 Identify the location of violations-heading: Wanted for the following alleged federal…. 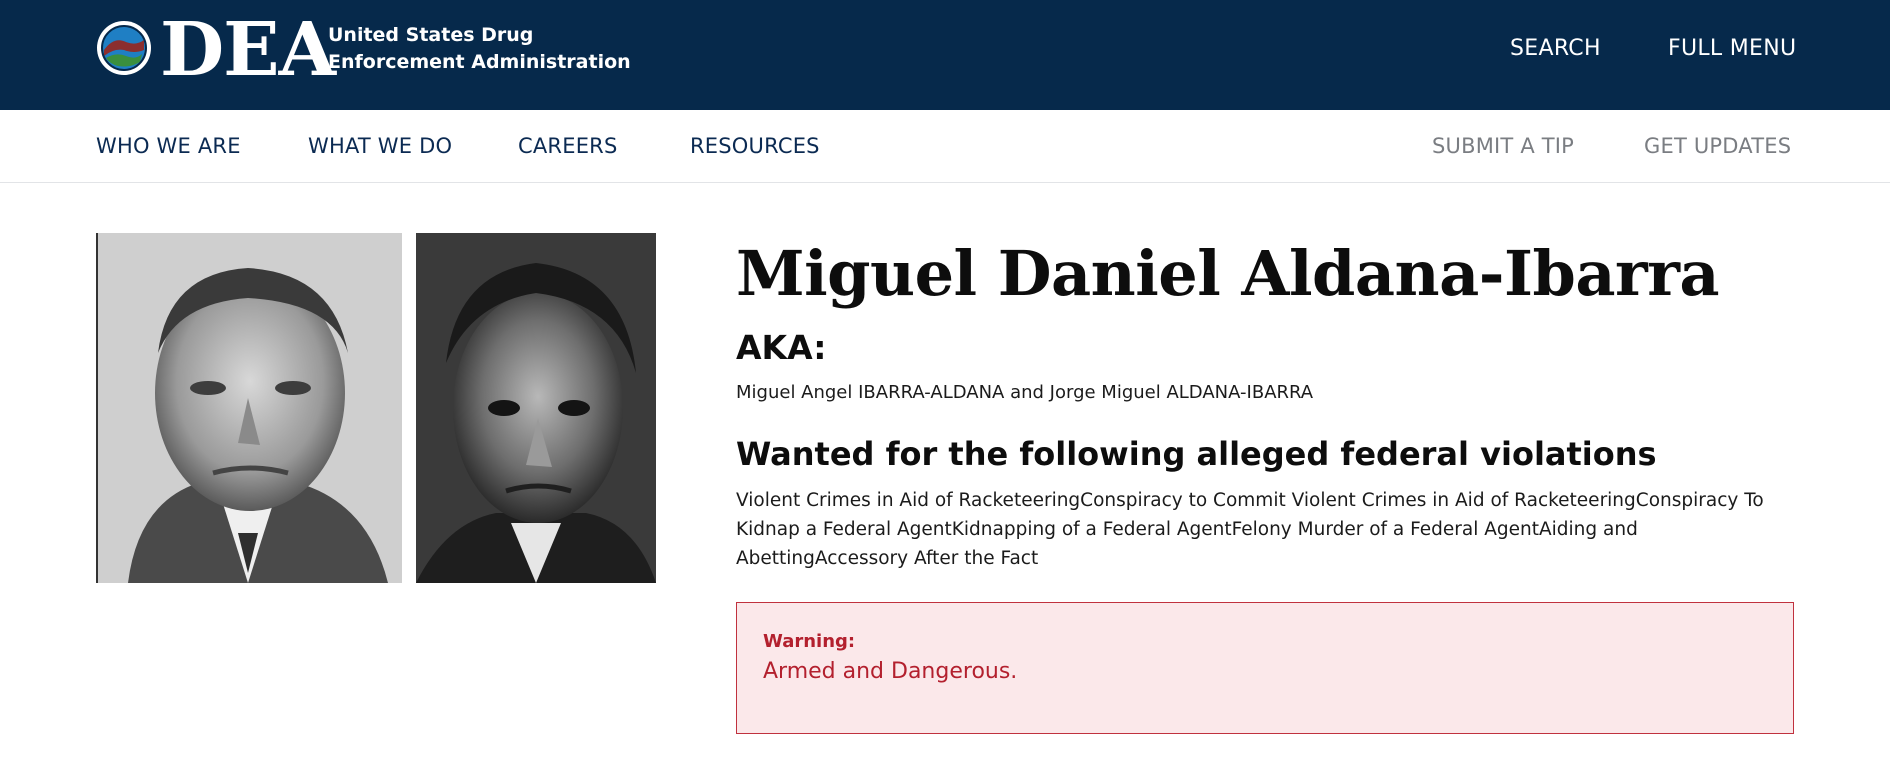
(1196, 454).